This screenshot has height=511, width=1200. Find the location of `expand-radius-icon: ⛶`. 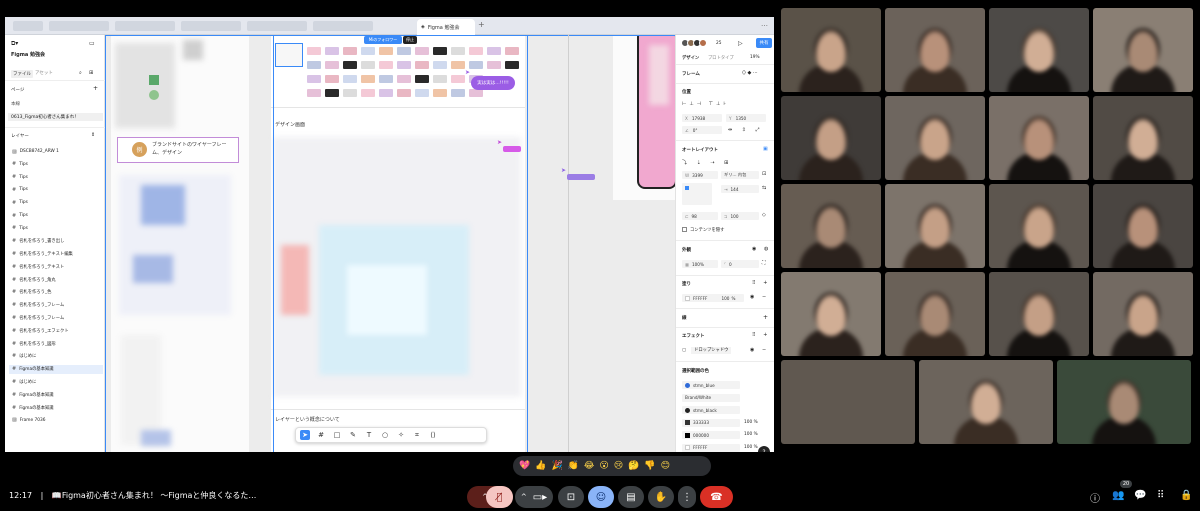

expand-radius-icon: ⛶ is located at coordinates (764, 263).